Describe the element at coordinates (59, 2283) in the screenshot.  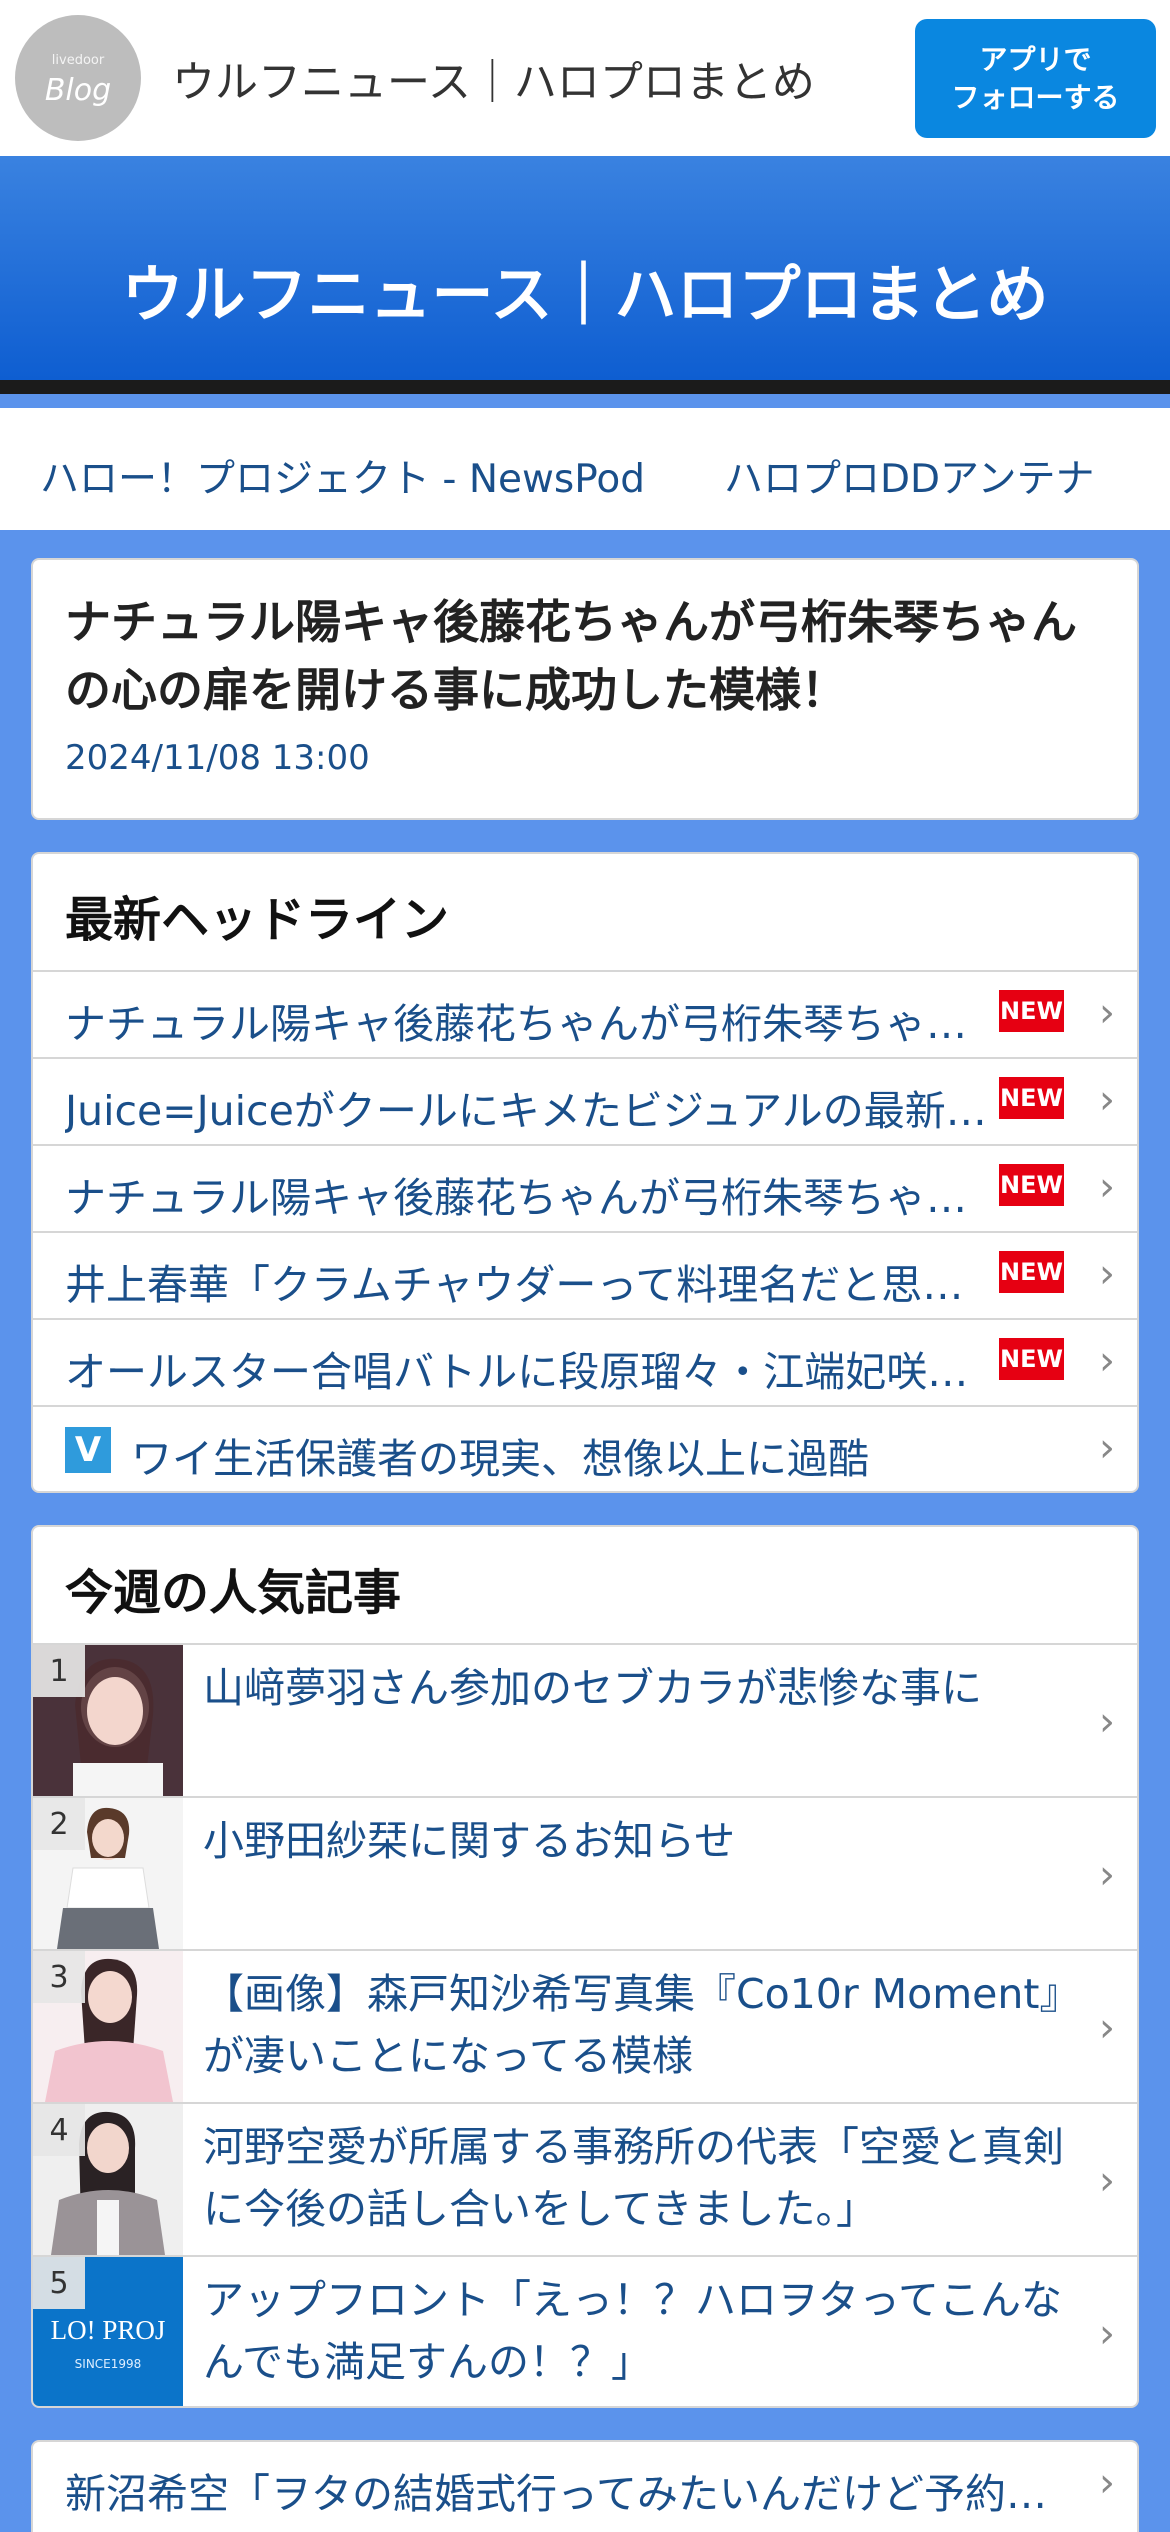
I see `rank-badge: 5` at that location.